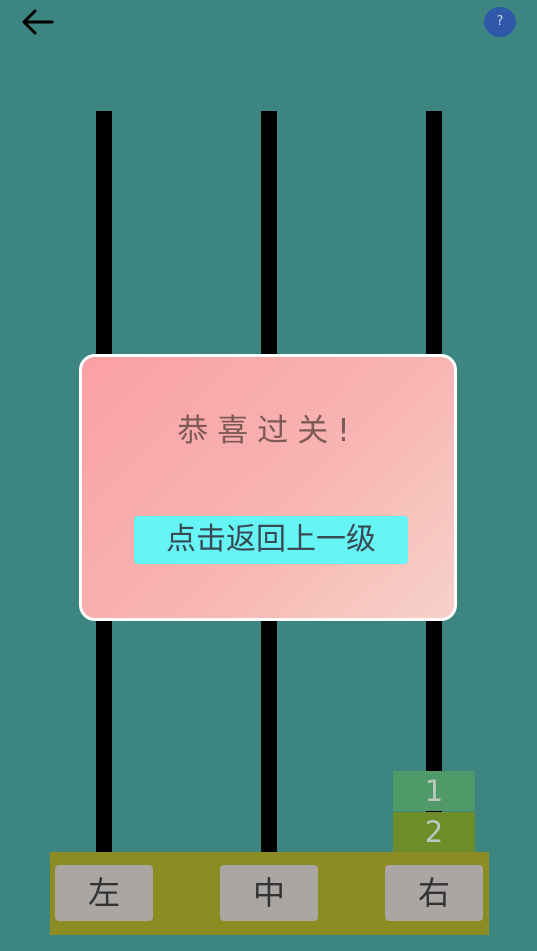 This screenshot has width=537, height=951. I want to click on help-icon: ?, so click(500, 21).